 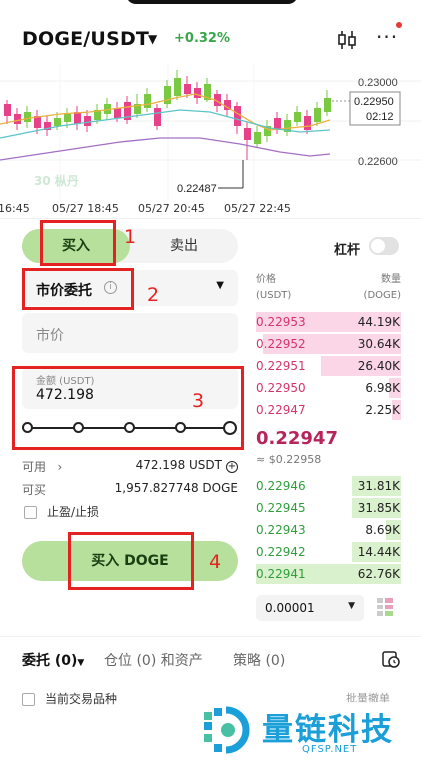 What do you see at coordinates (56, 181) in the screenshot?
I see `chart-watermark: 30 枞丹` at bounding box center [56, 181].